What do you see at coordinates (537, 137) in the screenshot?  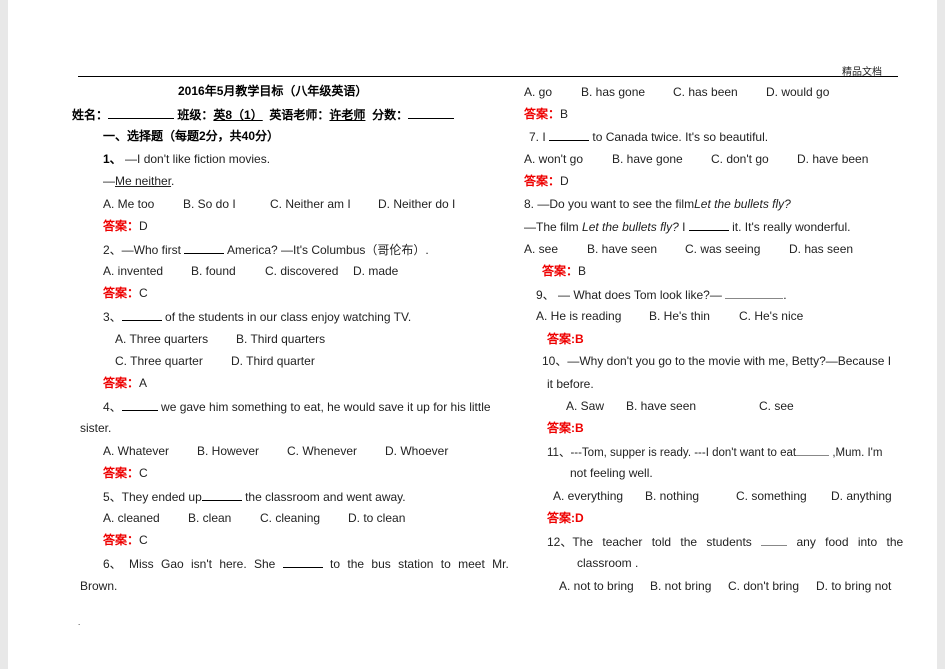 I see `text-segment: 7. I` at bounding box center [537, 137].